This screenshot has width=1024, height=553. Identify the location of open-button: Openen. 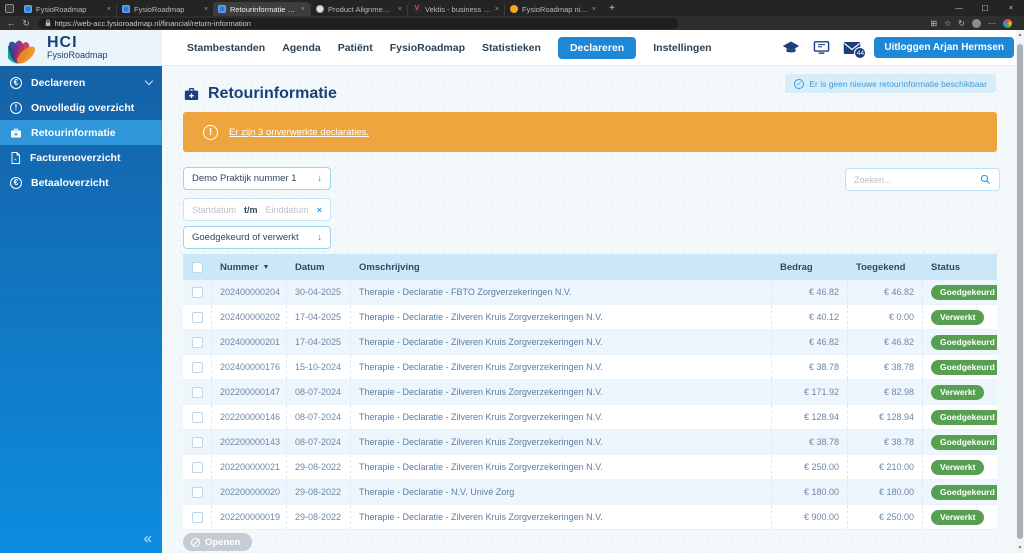
(218, 542).